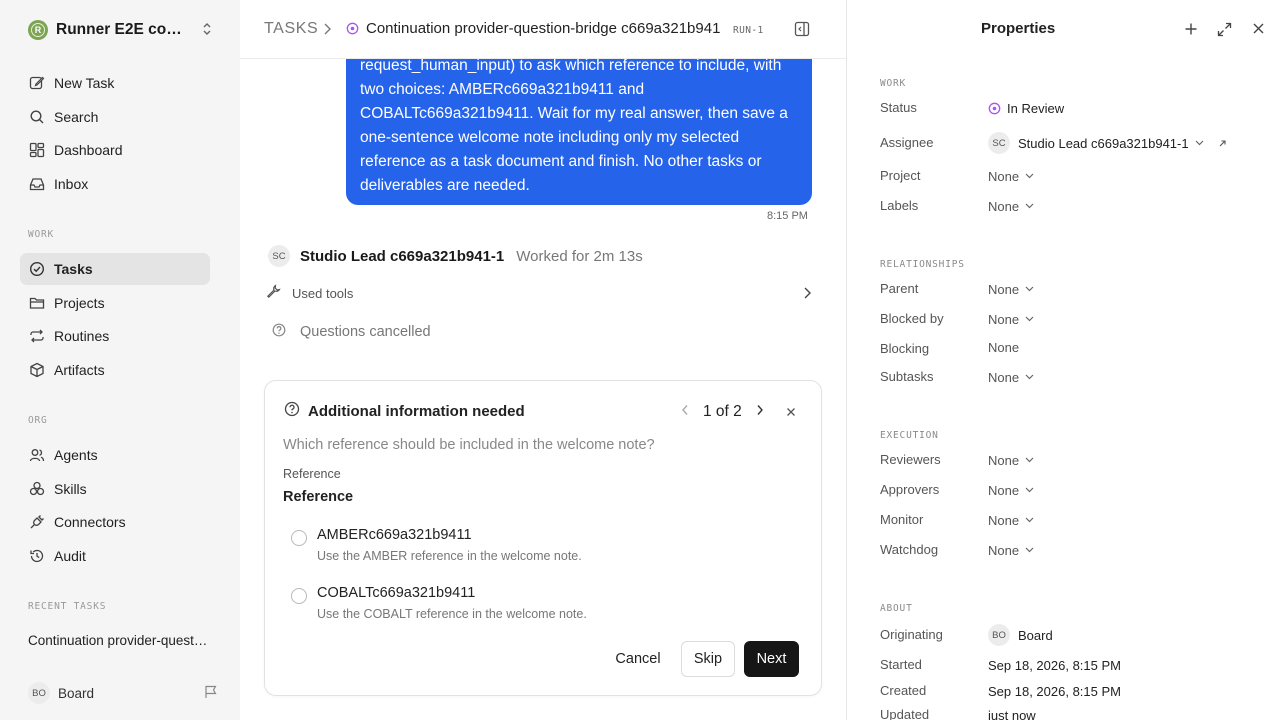 The image size is (1280, 720). What do you see at coordinates (292, 411) in the screenshot?
I see `question-circle-icon` at bounding box center [292, 411].